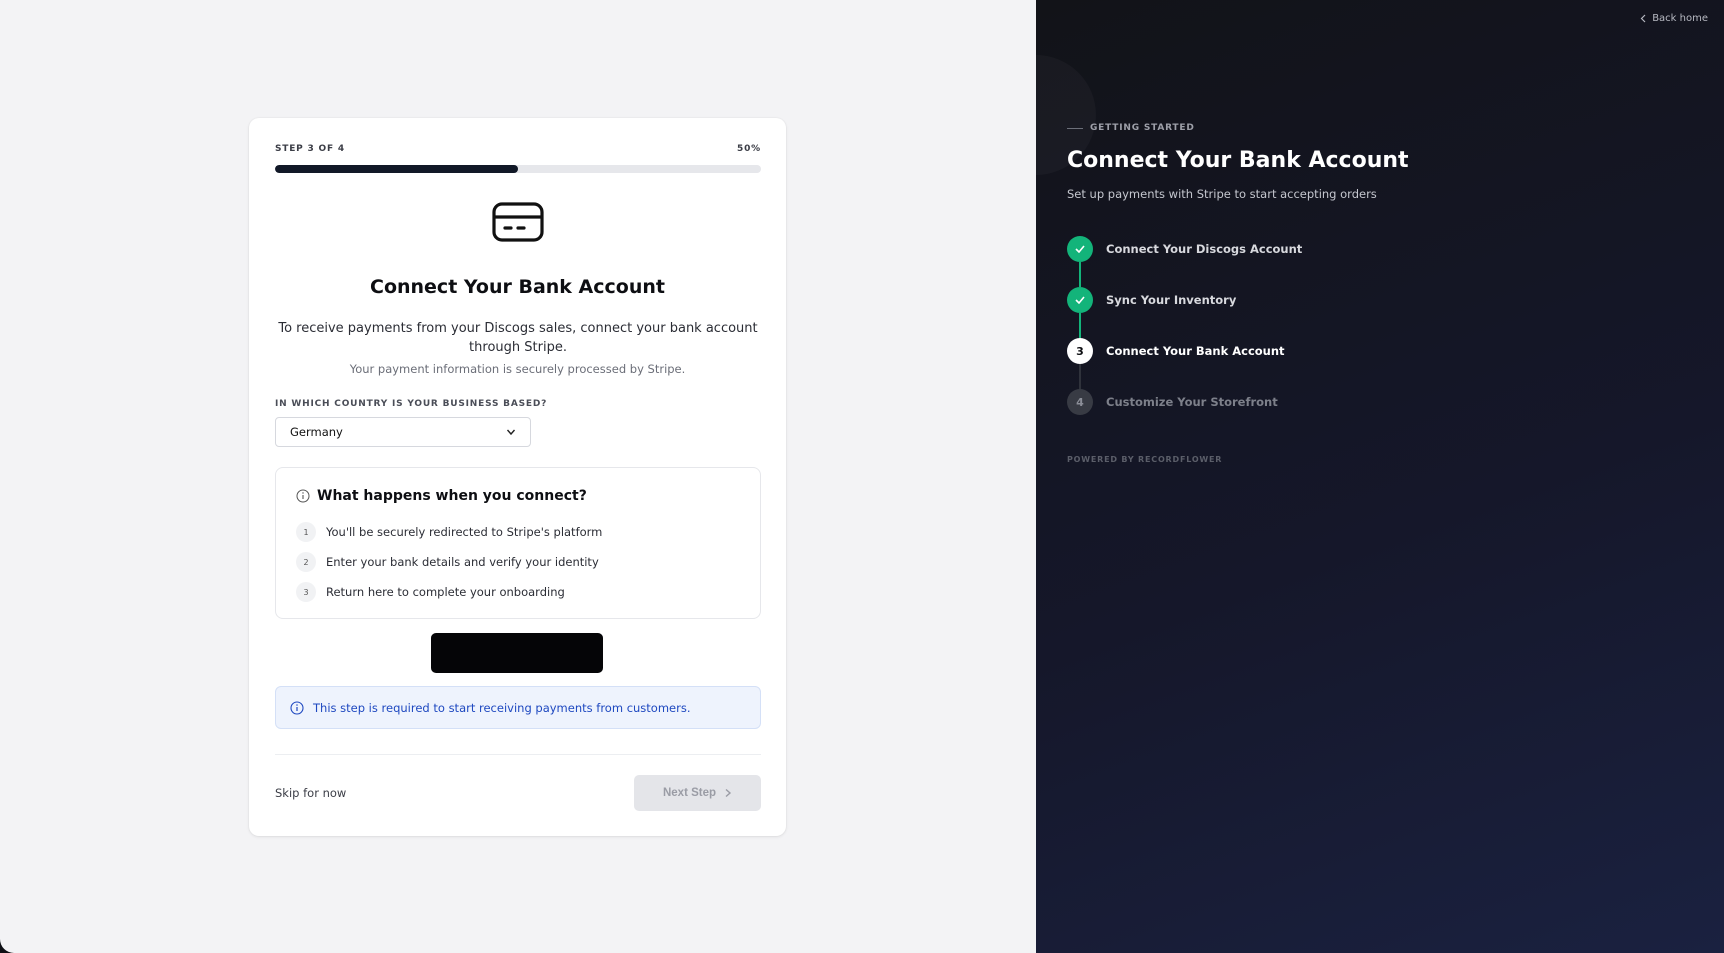  I want to click on step-item-inventory: Sync Your Inventory, so click(1151, 300).